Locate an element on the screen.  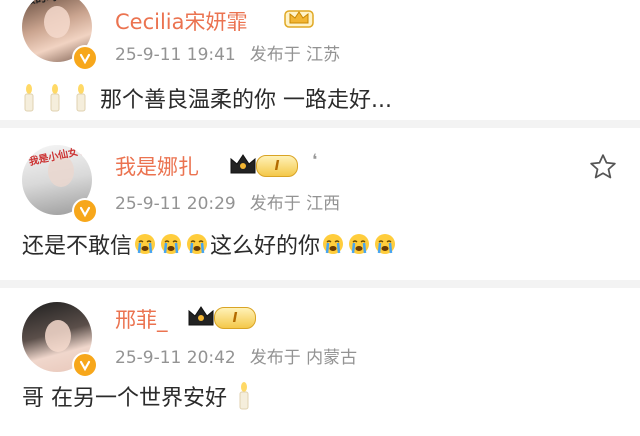
comment-body-part-1: 还是不敢信 is located at coordinates (77, 246).